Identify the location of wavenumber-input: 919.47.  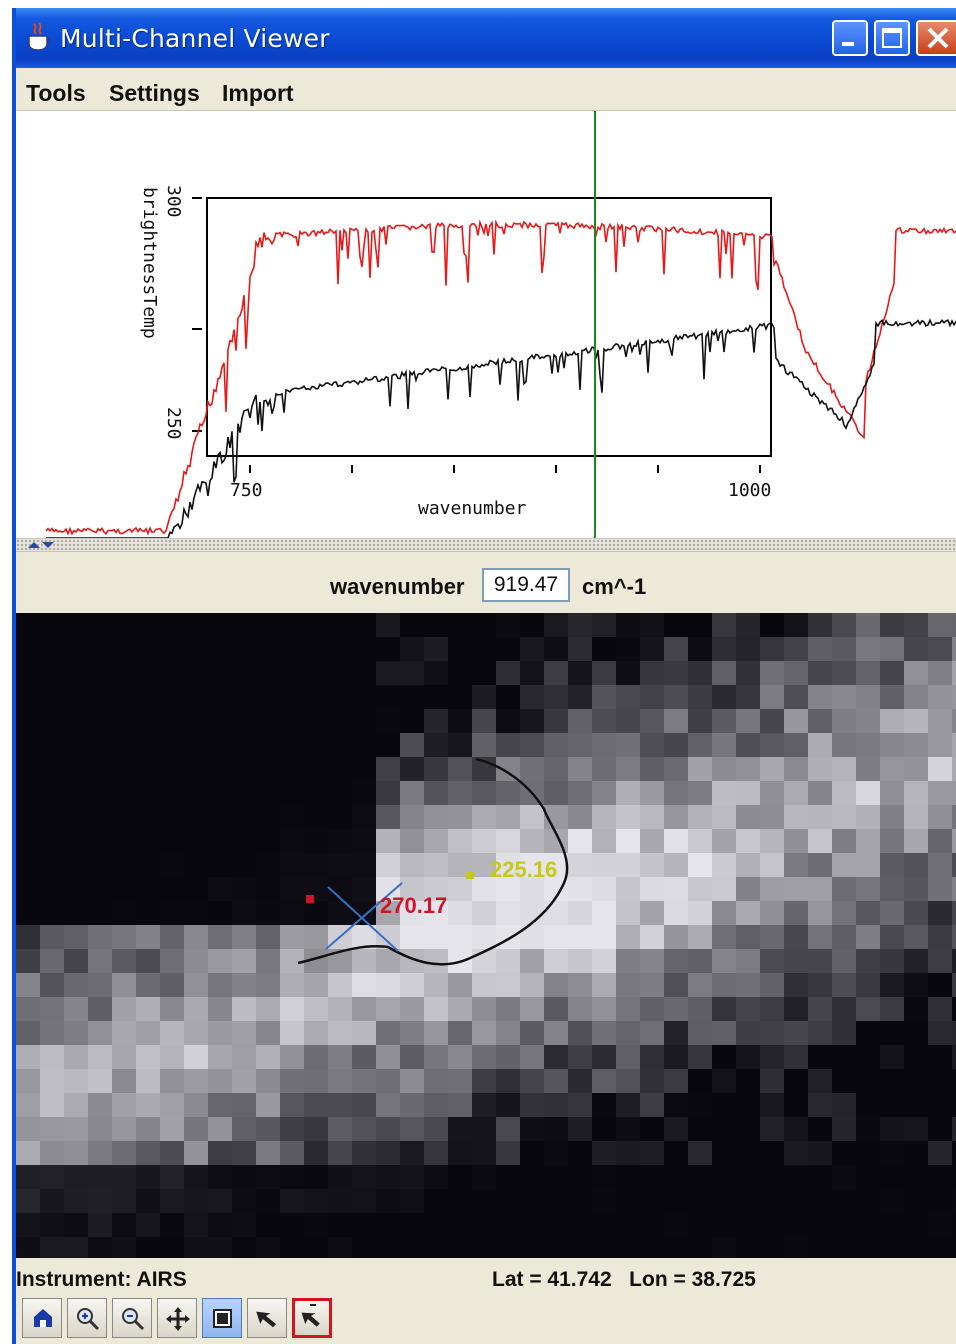
(526, 585).